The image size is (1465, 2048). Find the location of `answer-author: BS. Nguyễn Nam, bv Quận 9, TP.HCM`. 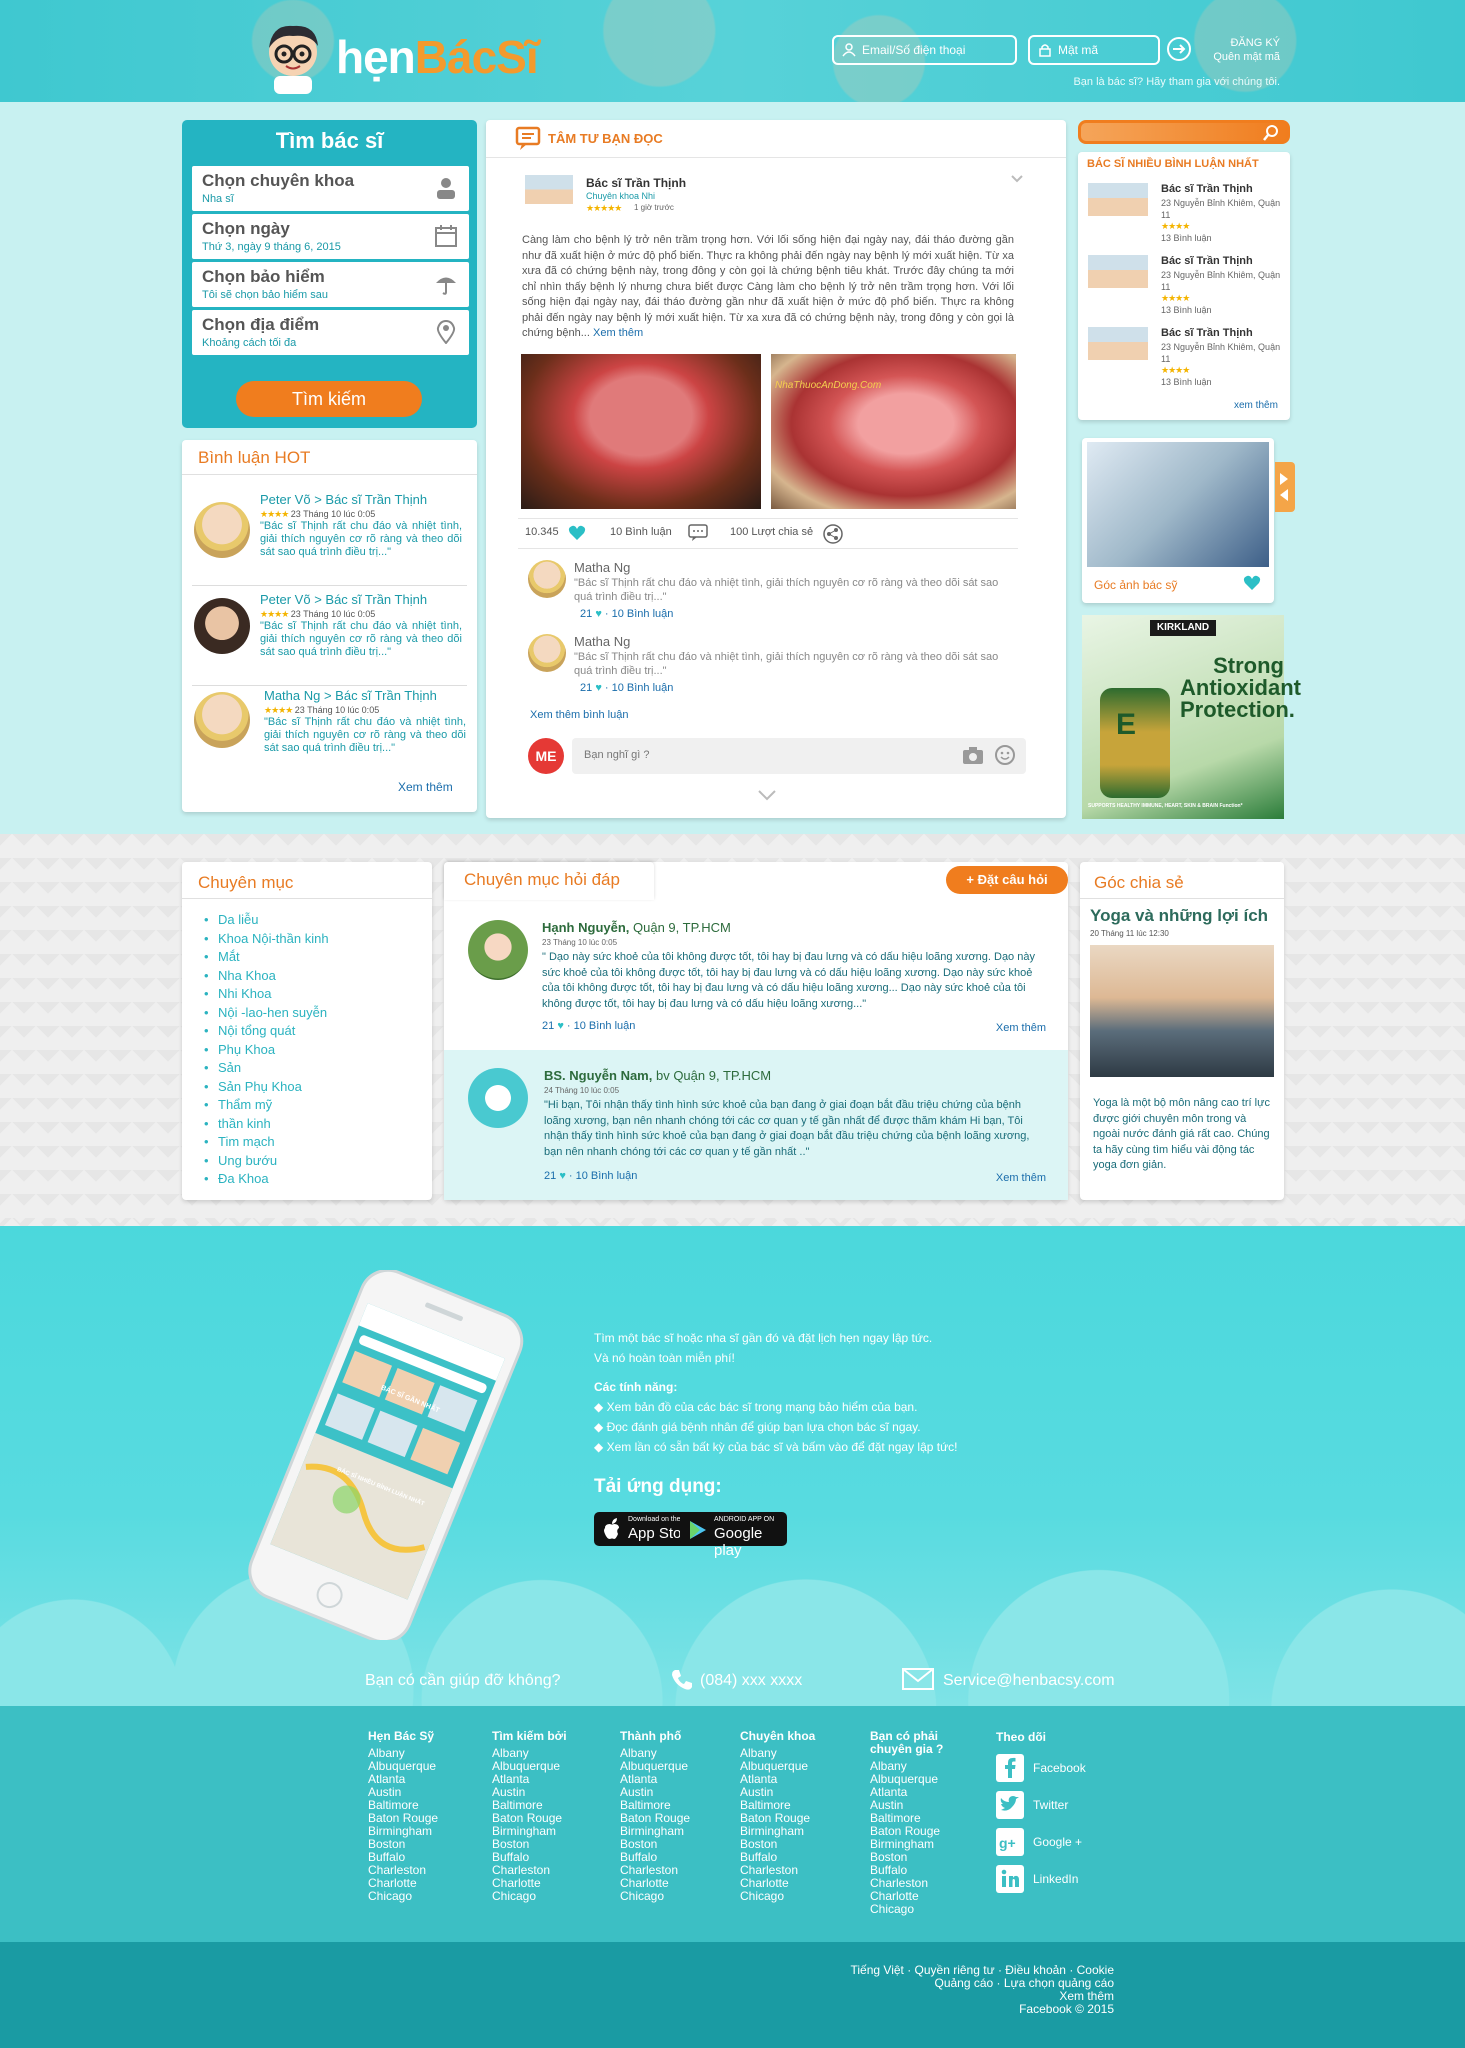

answer-author: BS. Nguyễn Nam, bv Quận 9, TP.HCM is located at coordinates (657, 1075).